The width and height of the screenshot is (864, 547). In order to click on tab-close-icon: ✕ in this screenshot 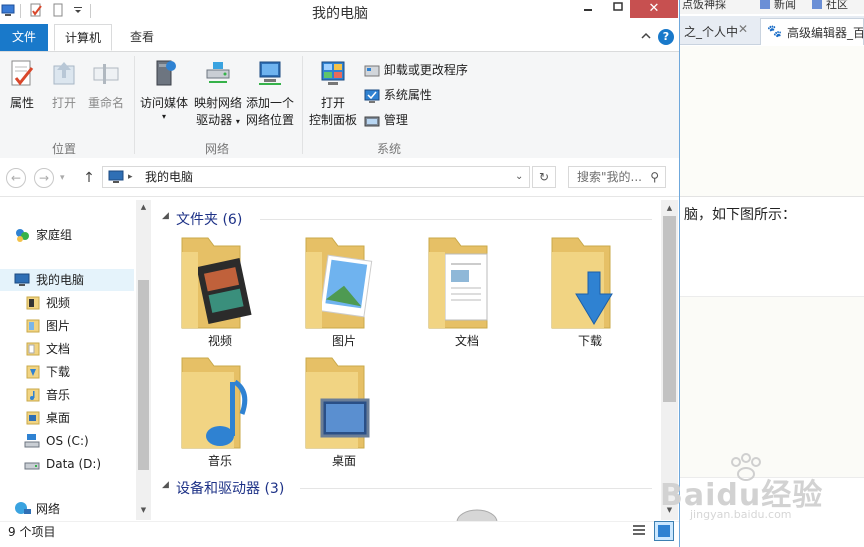, I will do `click(743, 29)`.